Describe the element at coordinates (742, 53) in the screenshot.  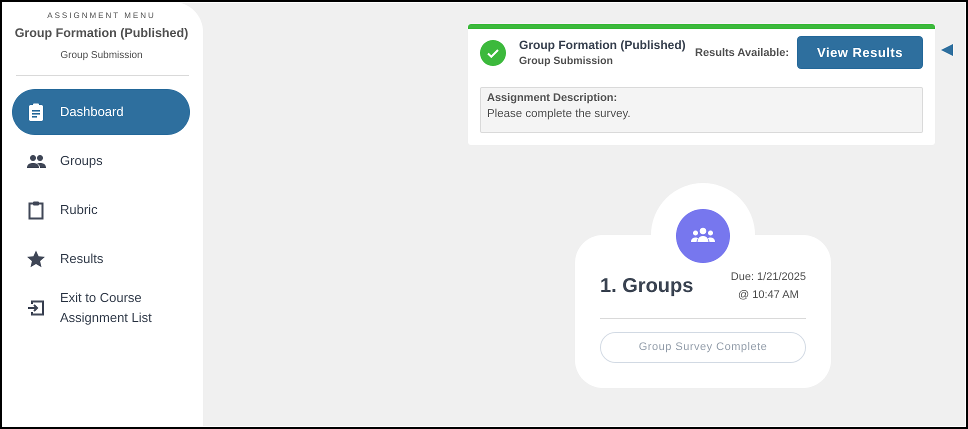
I see `results-label: Results Available:` at that location.